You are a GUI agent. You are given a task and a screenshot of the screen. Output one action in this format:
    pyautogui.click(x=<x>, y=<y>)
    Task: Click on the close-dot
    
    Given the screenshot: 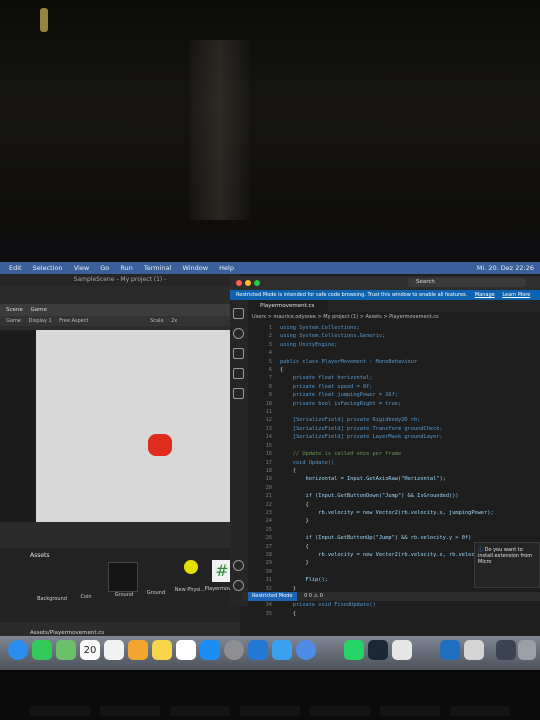 What is the action you would take?
    pyautogui.click(x=239, y=283)
    